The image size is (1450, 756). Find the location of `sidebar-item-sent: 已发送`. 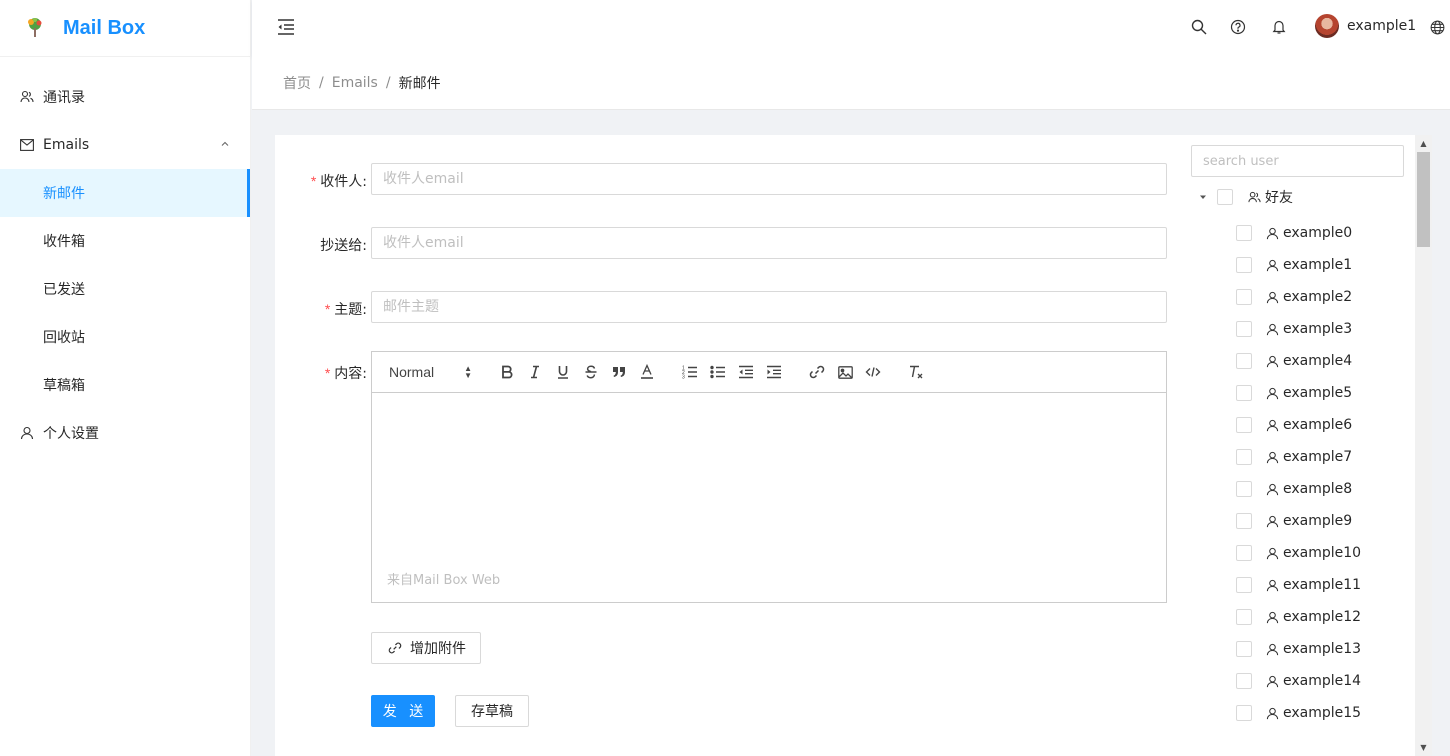

sidebar-item-sent: 已发送 is located at coordinates (125, 289).